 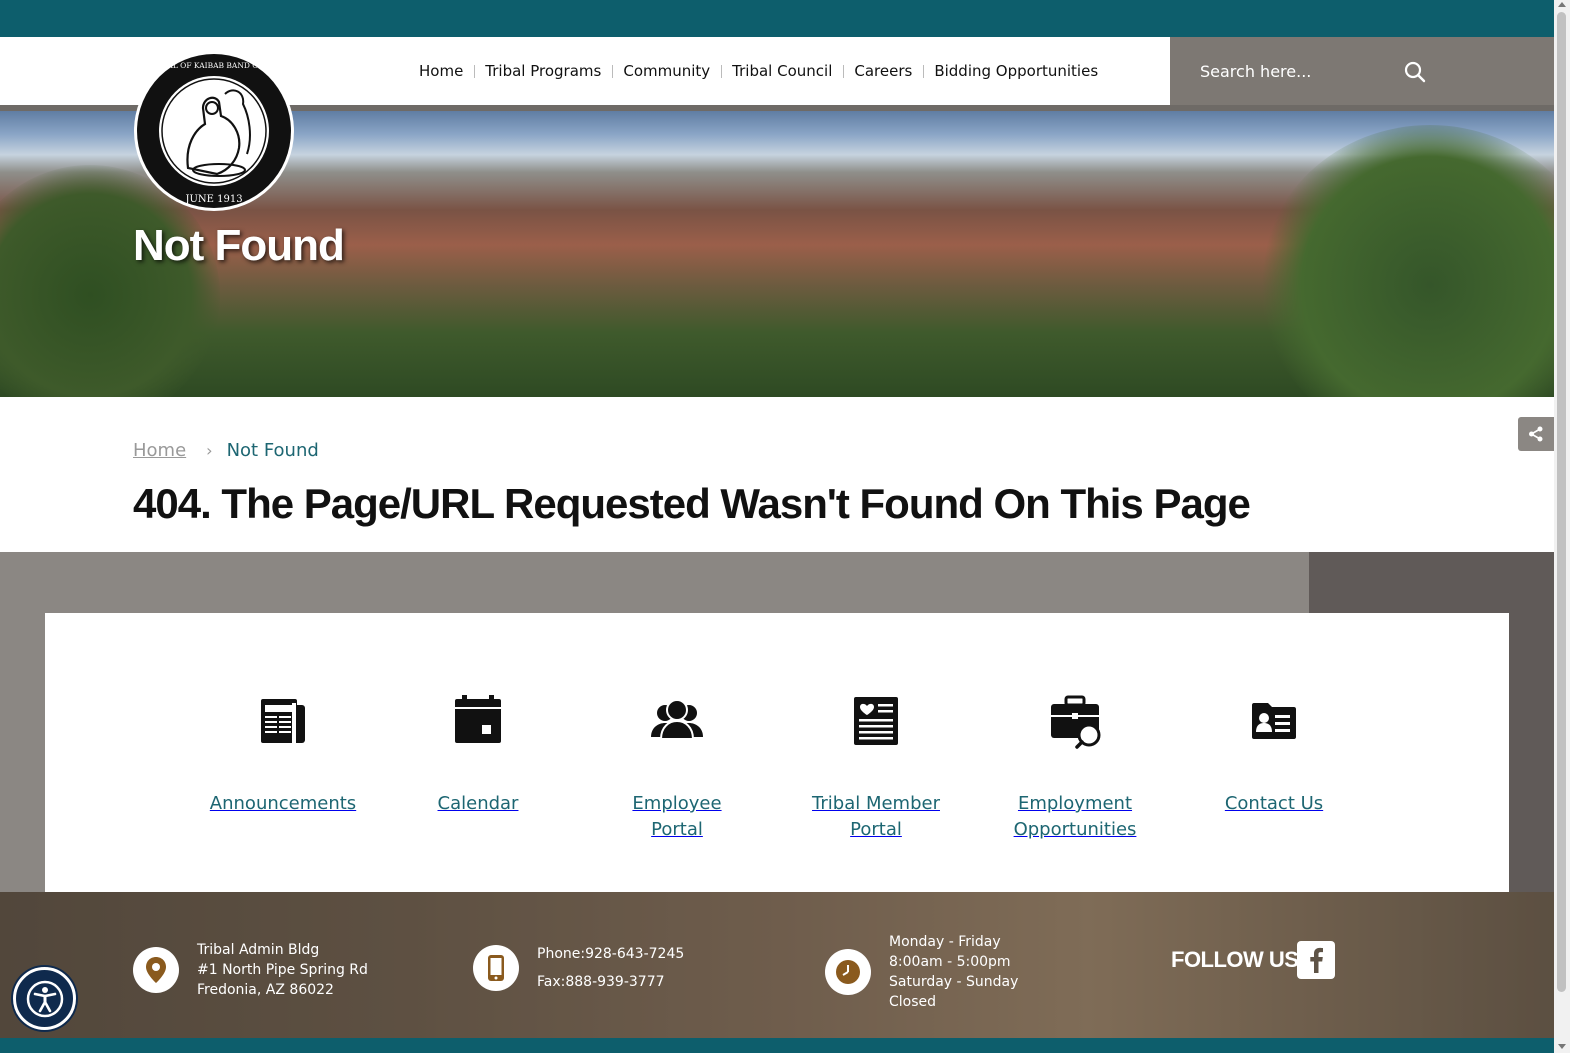 I want to click on share-icon, so click(x=1536, y=434).